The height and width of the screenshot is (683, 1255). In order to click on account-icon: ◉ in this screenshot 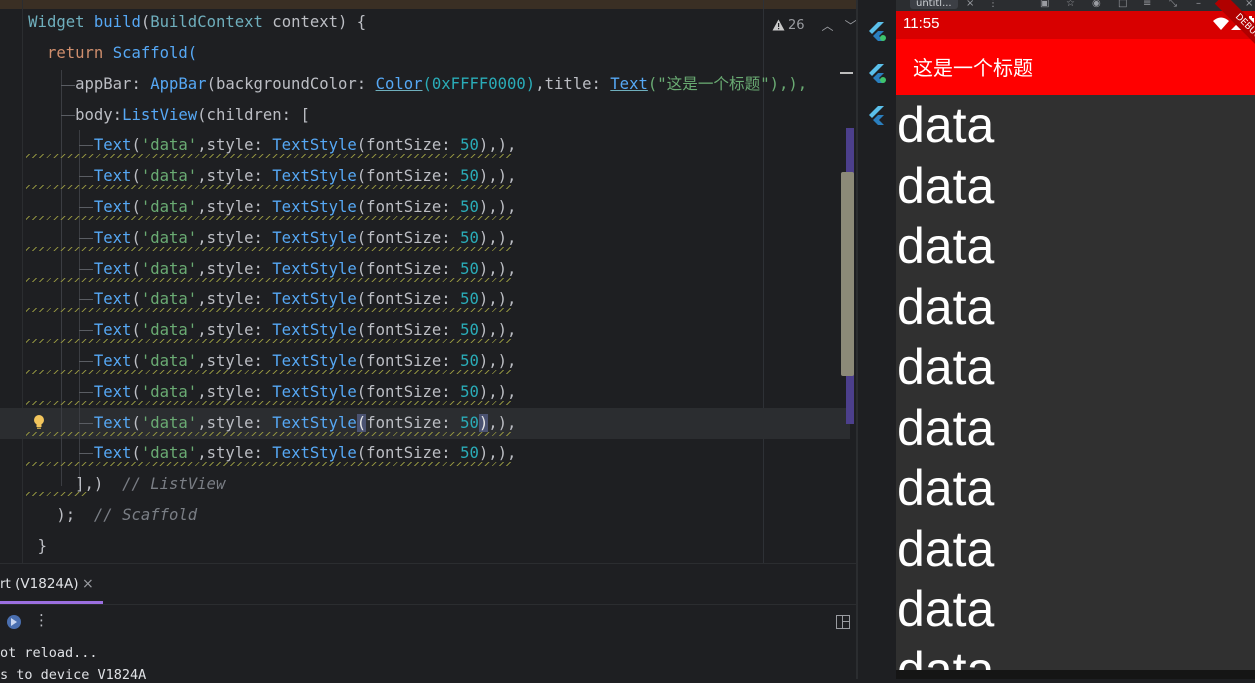, I will do `click(1096, 4)`.